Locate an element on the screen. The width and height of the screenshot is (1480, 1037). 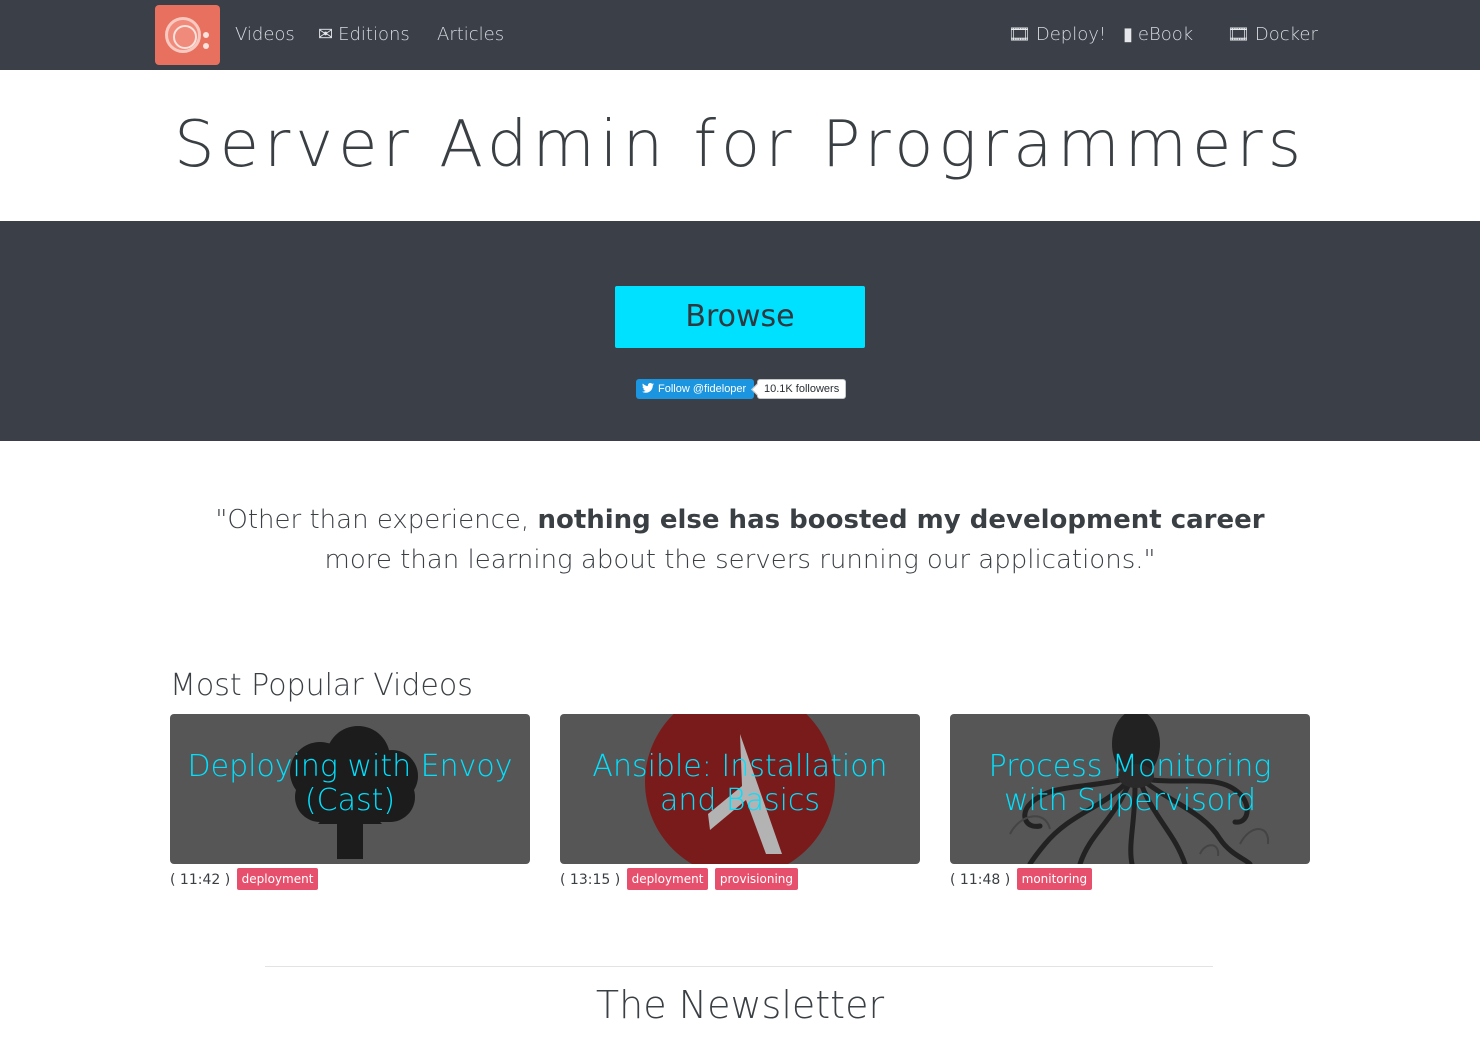
tag-monitoring: monitoring is located at coordinates (1054, 879).